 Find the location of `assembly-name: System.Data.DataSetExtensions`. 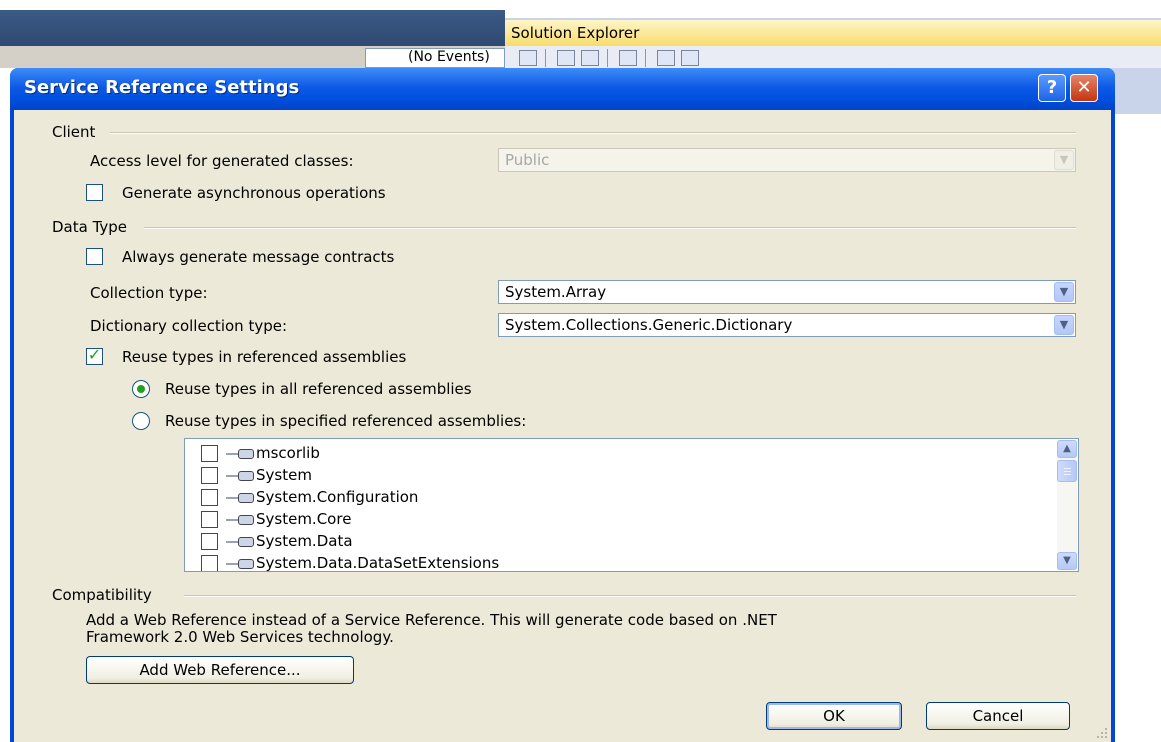

assembly-name: System.Data.DataSetExtensions is located at coordinates (378, 563).